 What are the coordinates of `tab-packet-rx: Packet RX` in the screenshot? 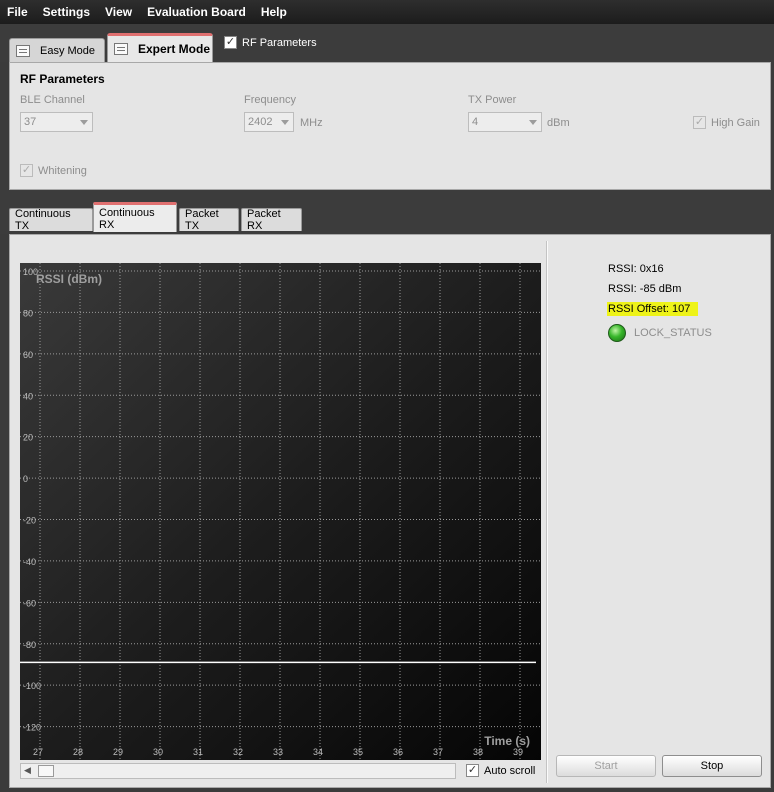 It's located at (271, 220).